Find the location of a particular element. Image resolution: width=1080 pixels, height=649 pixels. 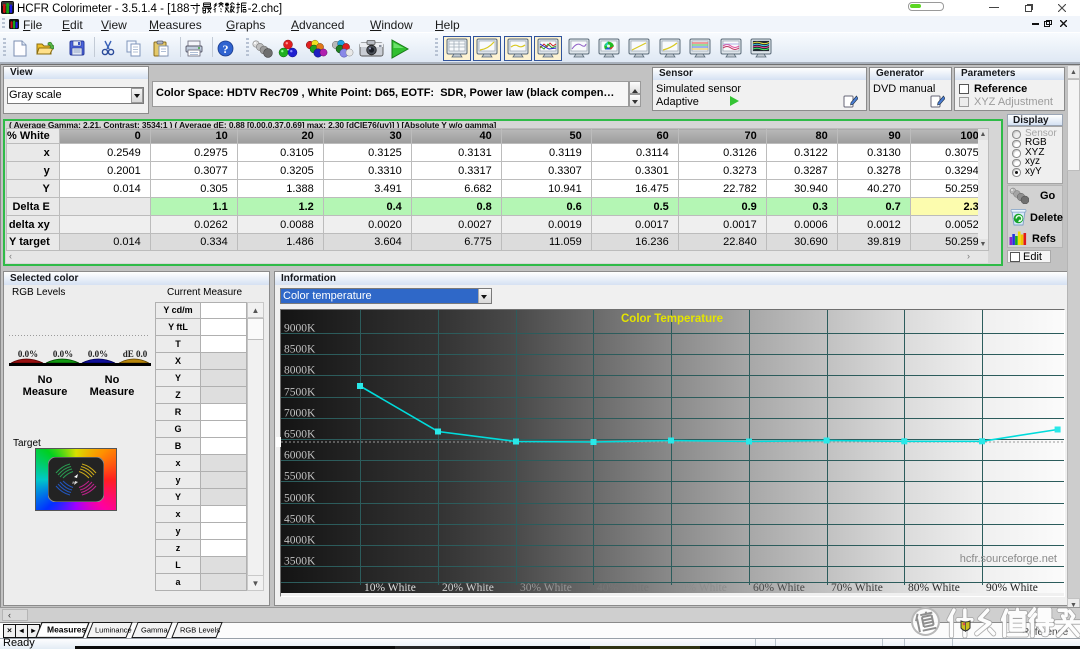

svg-text: 60% White is located at coordinates (779, 587).